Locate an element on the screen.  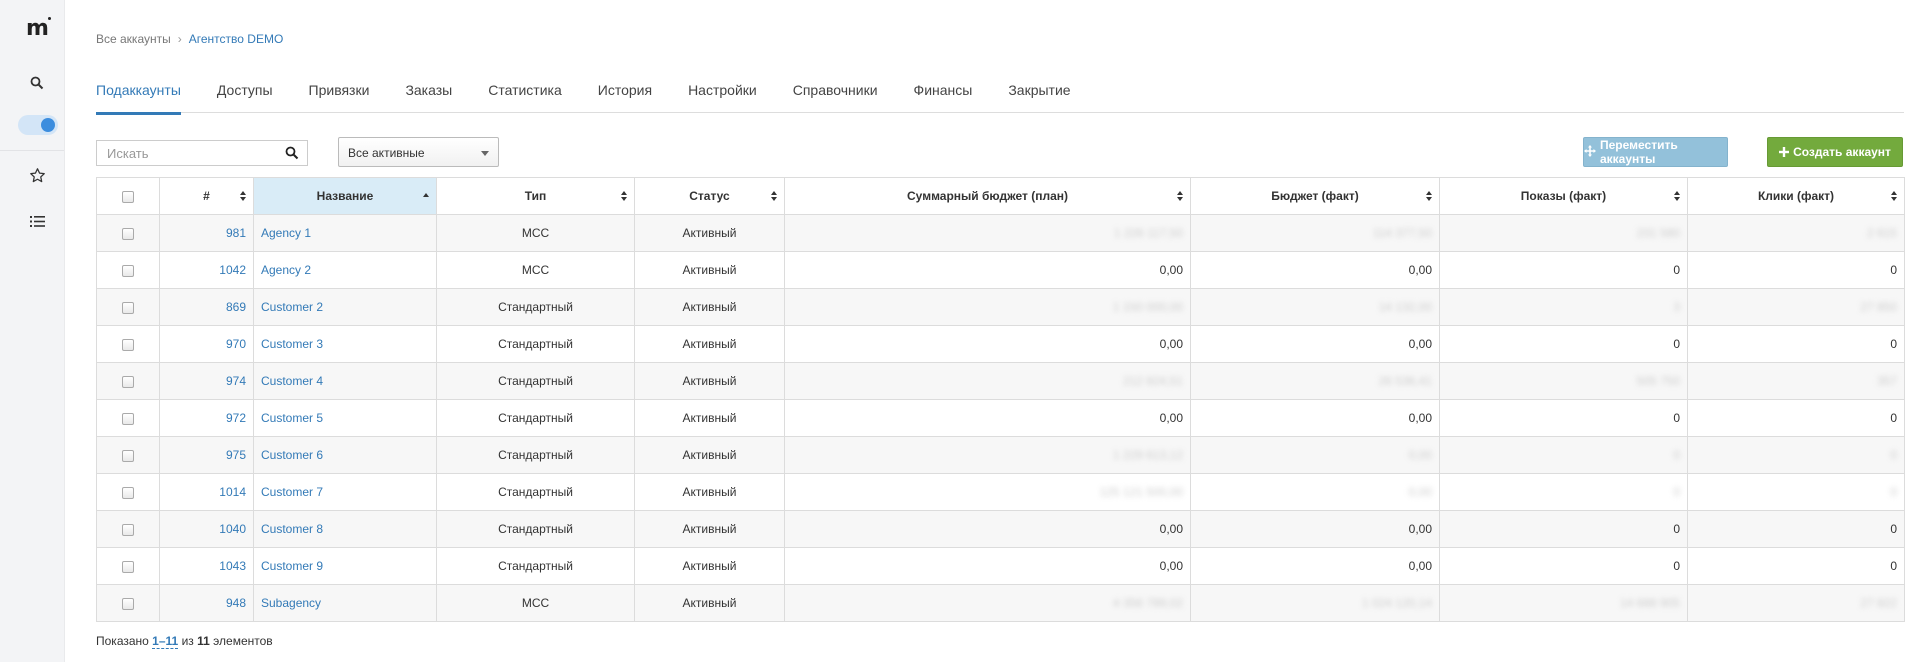
search-box is located at coordinates (202, 153).